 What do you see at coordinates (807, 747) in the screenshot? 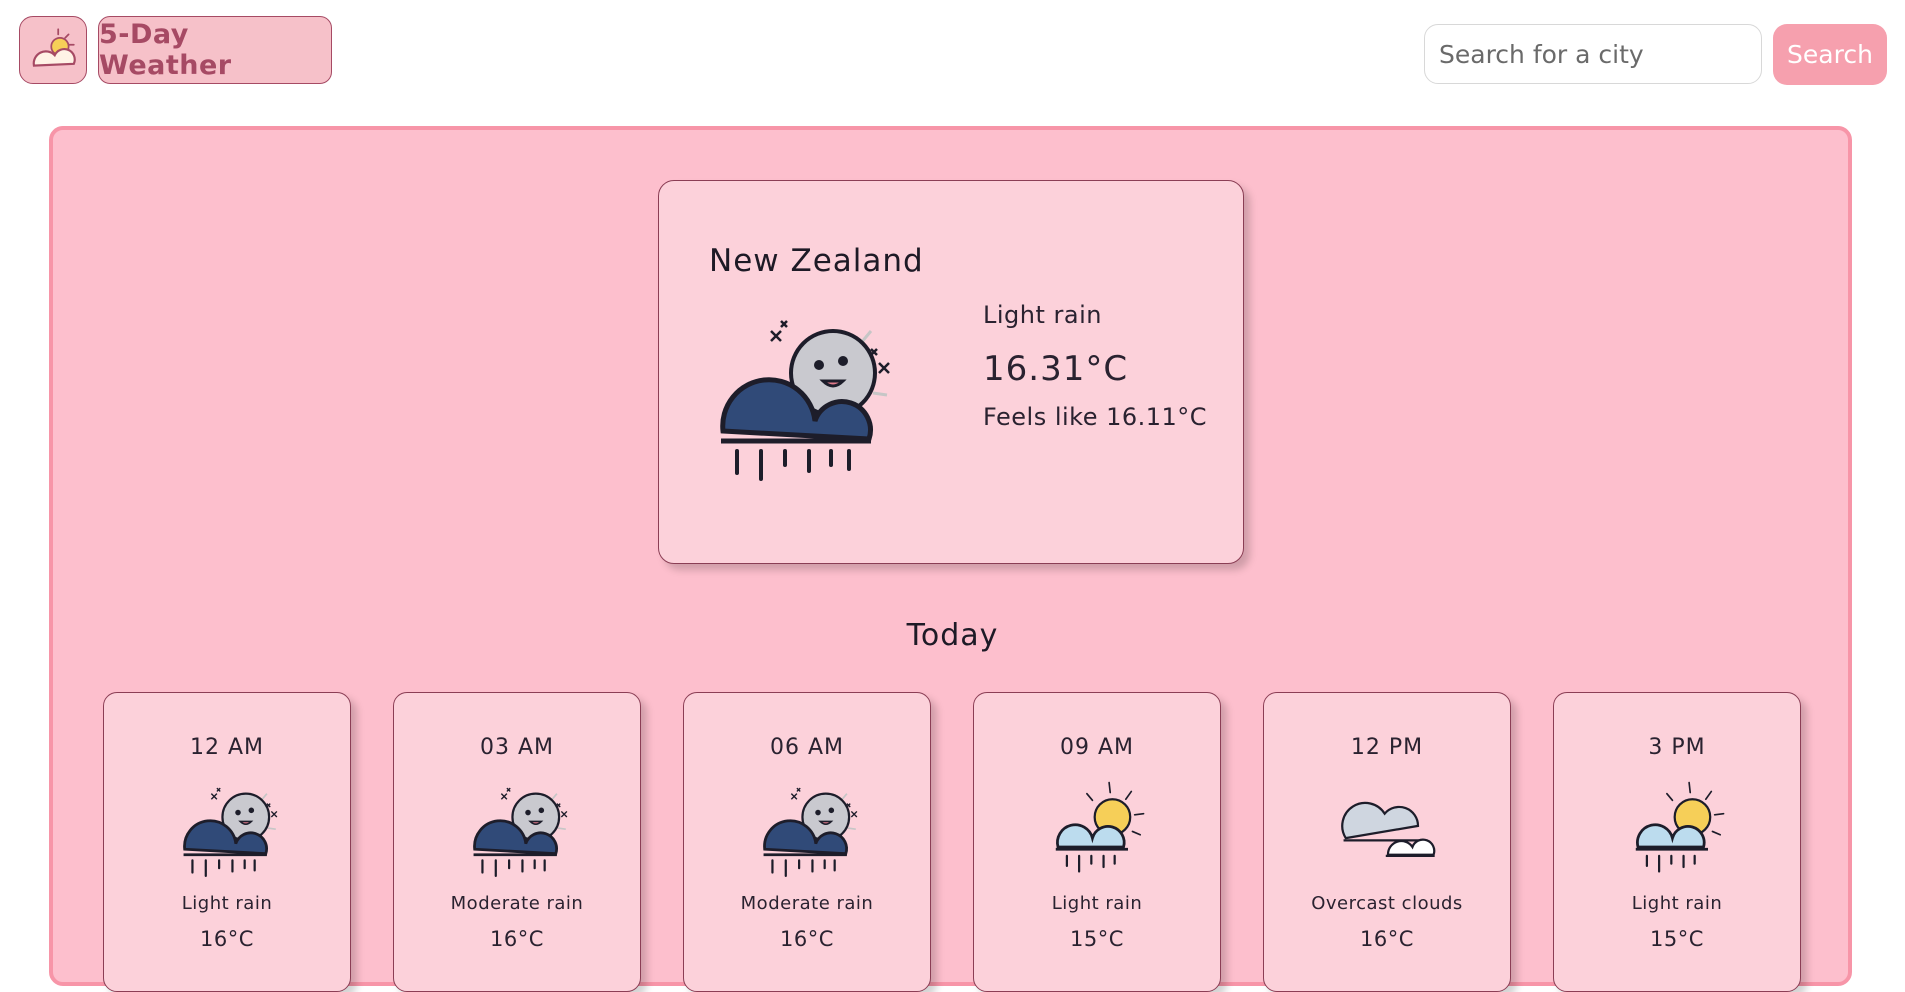
I see `hour-time: 06 AM` at bounding box center [807, 747].